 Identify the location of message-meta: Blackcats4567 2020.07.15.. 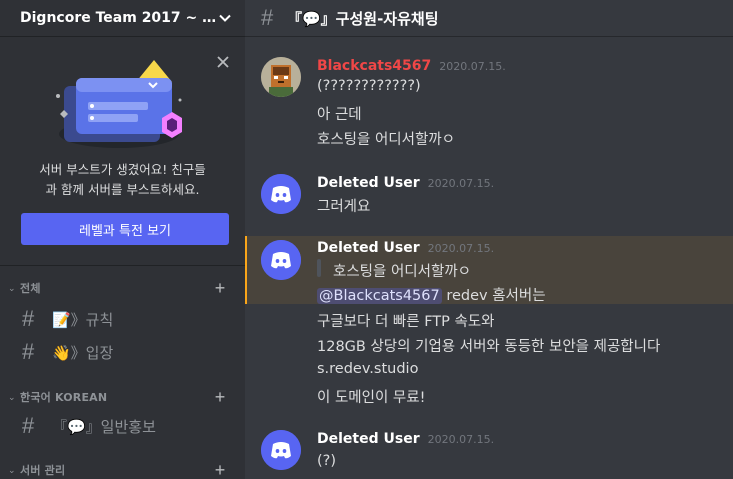
(411, 66).